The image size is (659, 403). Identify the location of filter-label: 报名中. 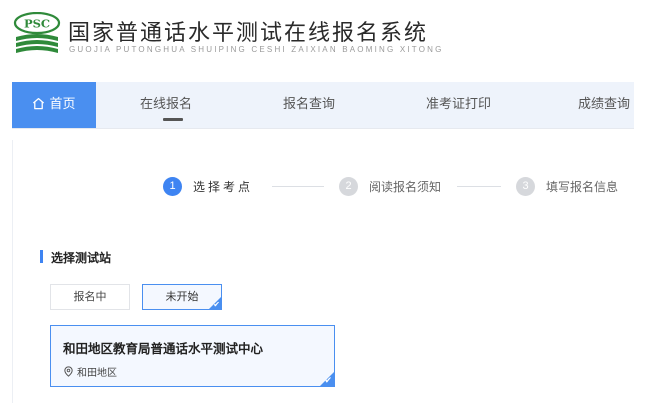
(90, 296).